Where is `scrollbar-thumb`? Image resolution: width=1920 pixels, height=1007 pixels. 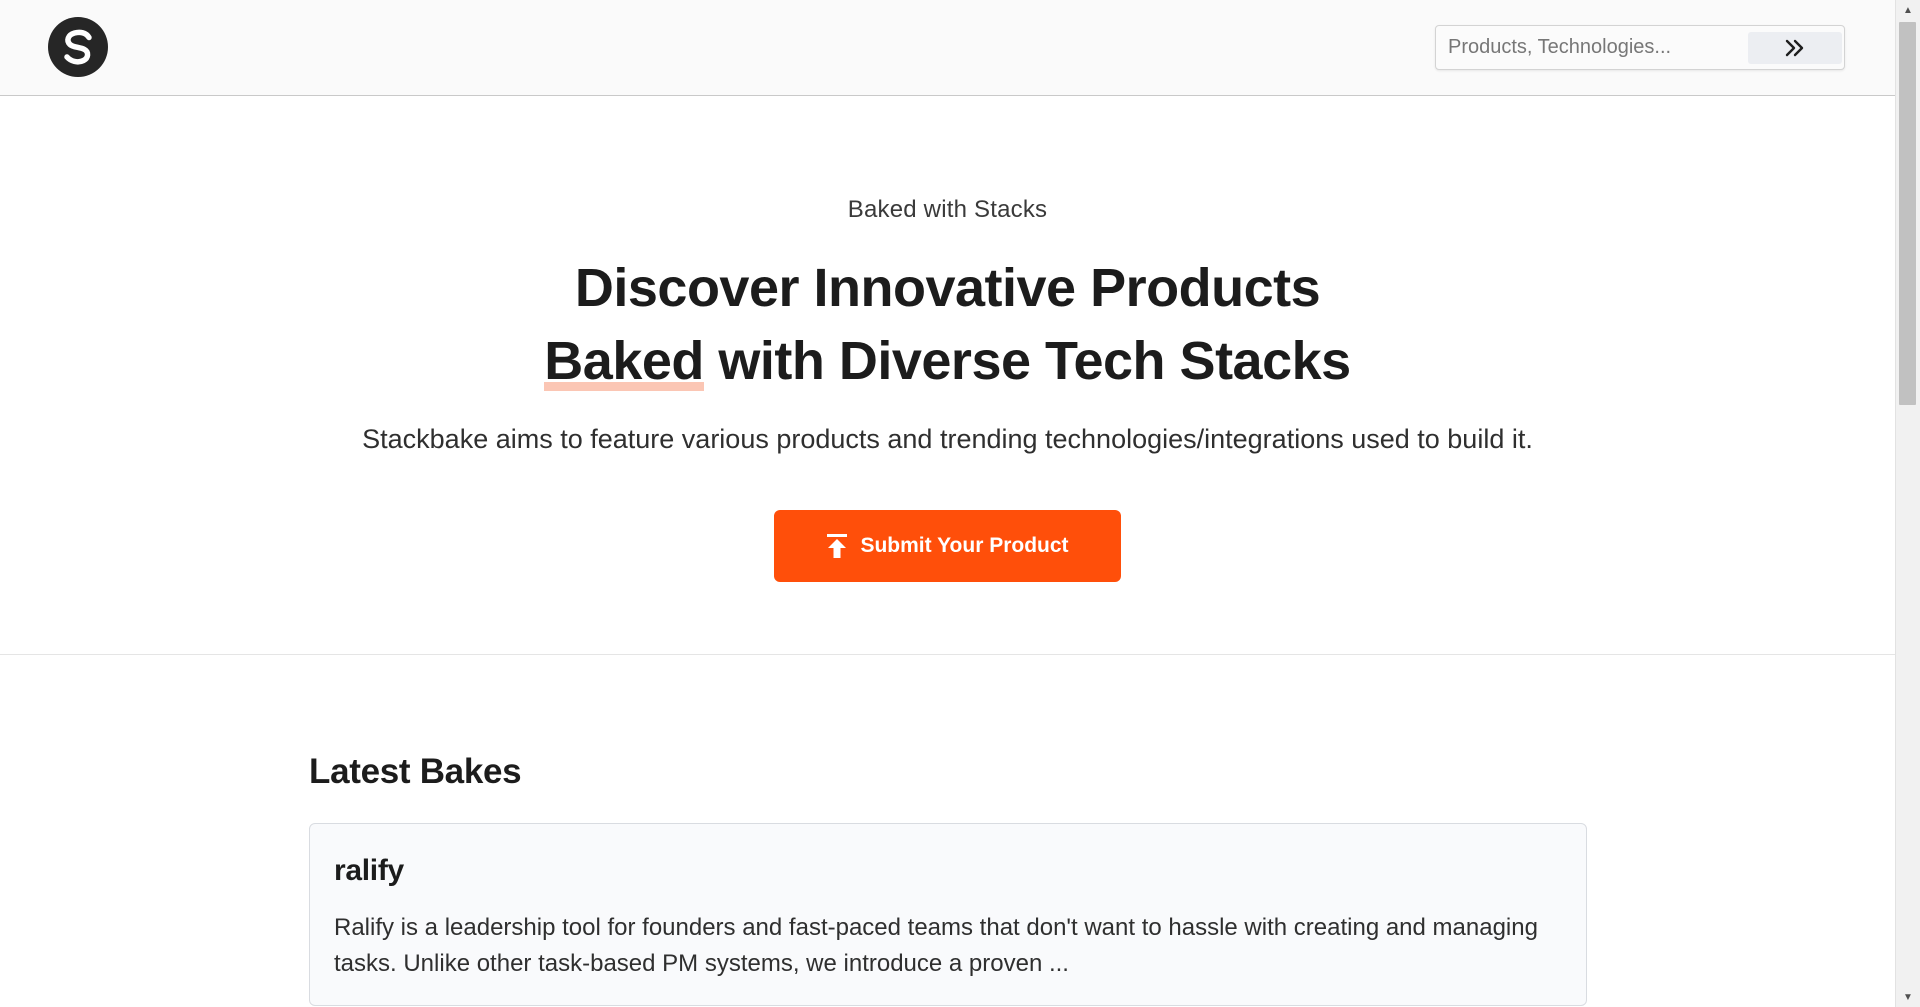
scrollbar-thumb is located at coordinates (1907, 213).